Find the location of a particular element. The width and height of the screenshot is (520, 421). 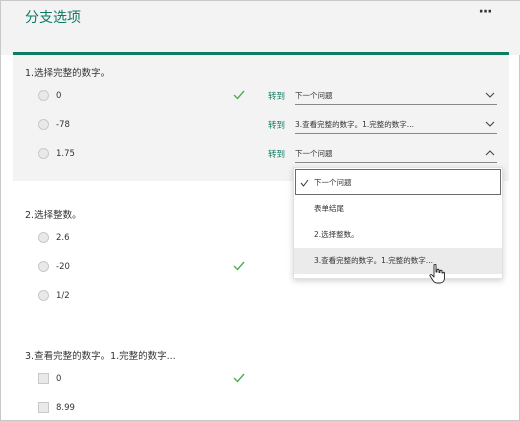

dropdown-item-next-question: 下一个问题 is located at coordinates (398, 182).